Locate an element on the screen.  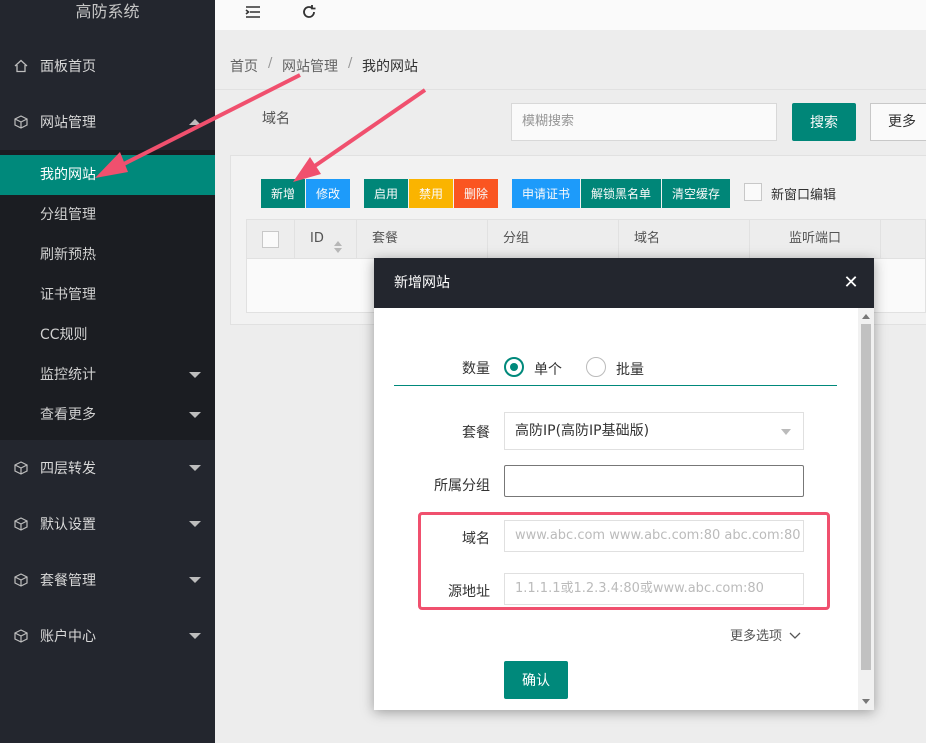
modal-scrollbar is located at coordinates (866, 509).